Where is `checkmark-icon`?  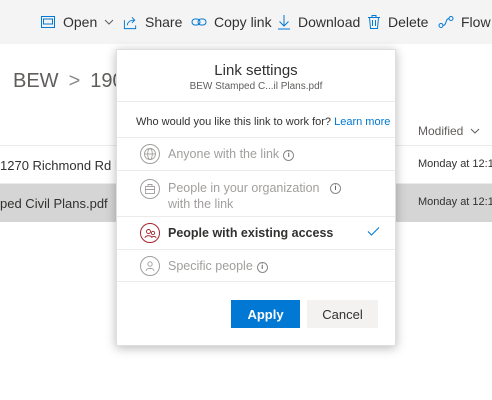 checkmark-icon is located at coordinates (373, 231).